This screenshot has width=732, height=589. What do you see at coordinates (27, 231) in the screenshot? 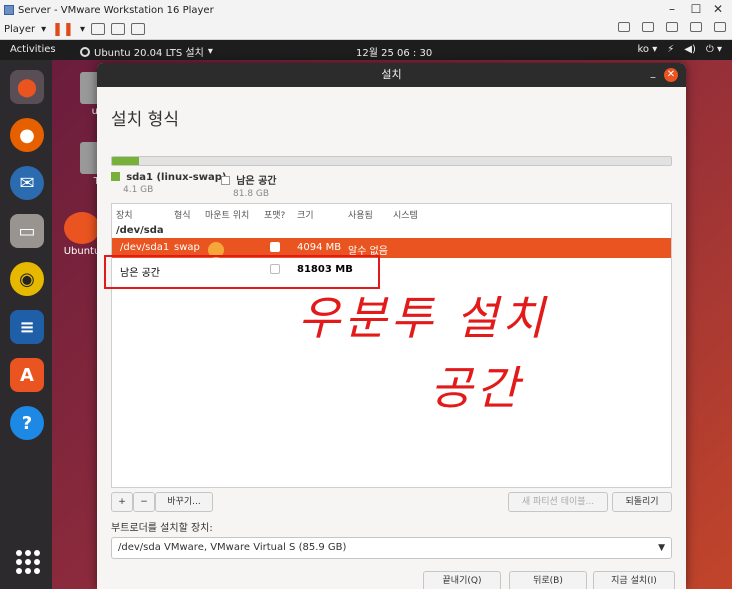
I see `files-icon: ▭` at bounding box center [27, 231].